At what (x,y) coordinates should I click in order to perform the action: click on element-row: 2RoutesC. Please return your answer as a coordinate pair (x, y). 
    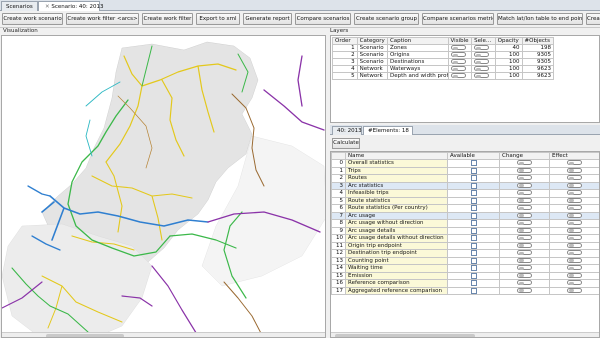
    Looking at the image, I should click on (465, 178).